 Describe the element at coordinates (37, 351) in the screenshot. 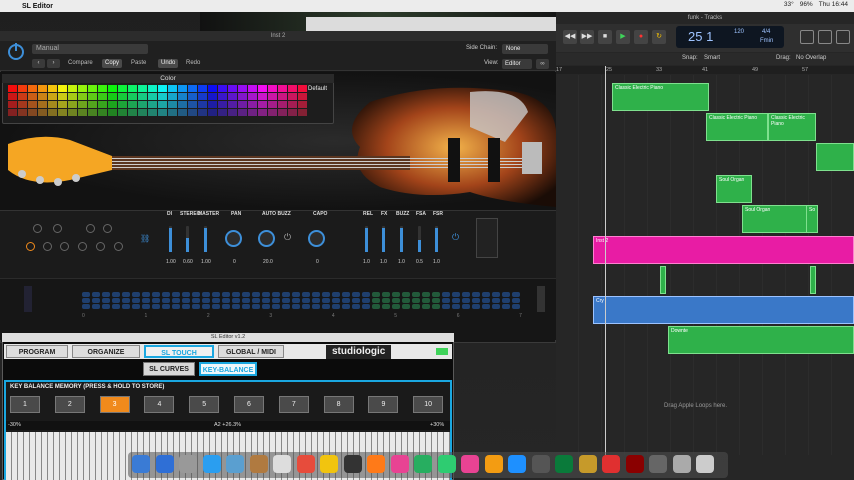

I see `tab-program: PROGRAM` at that location.